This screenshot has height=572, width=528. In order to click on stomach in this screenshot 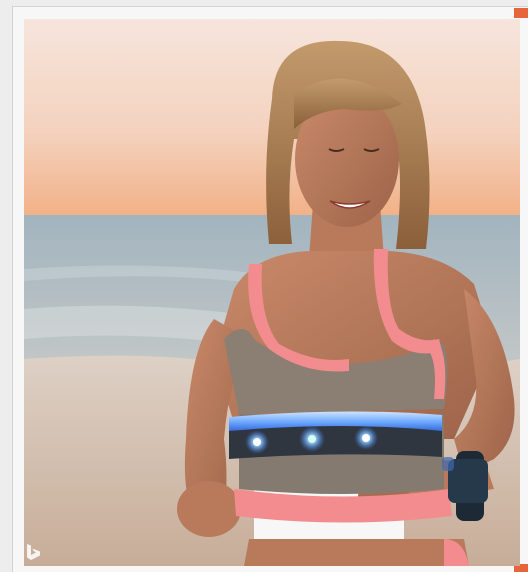, I will do `click(356, 552)`.